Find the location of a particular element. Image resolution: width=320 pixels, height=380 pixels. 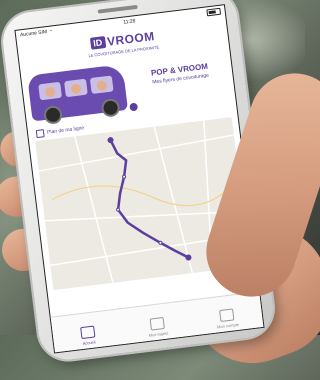

tab-label: Accueil is located at coordinates (89, 342).